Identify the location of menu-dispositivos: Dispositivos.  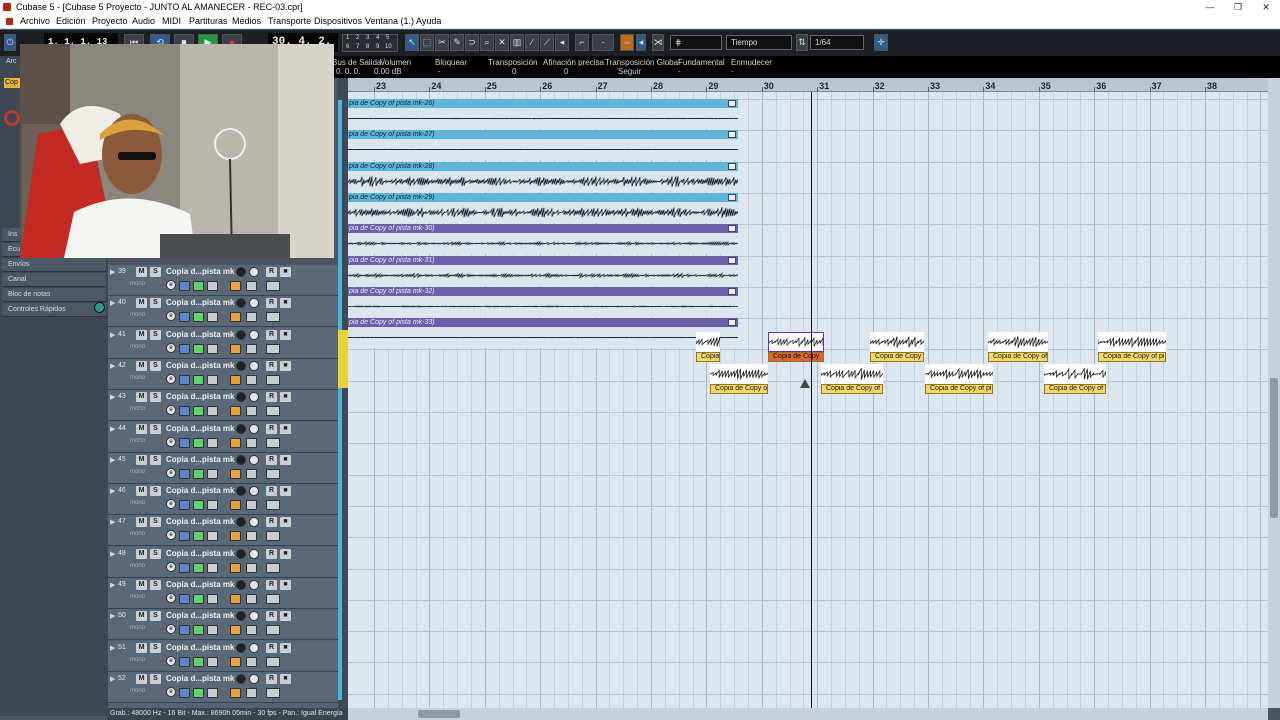
(338, 21).